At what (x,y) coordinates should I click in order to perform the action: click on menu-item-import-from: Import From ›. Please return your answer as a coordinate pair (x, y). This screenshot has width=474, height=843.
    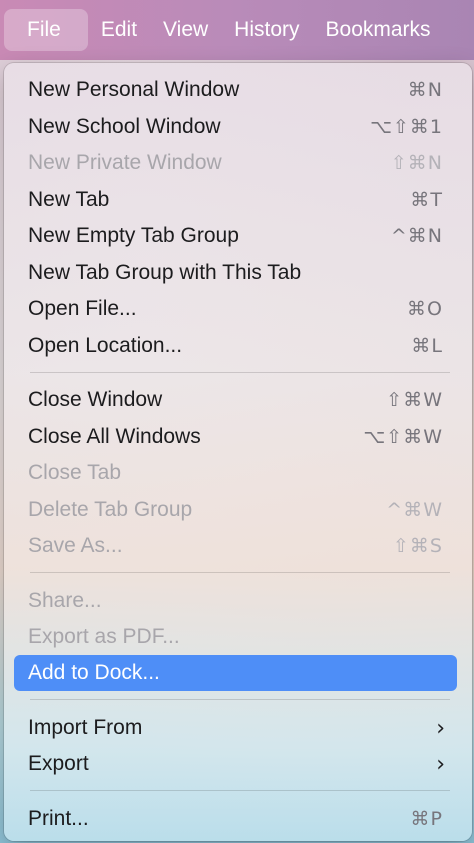
    Looking at the image, I should click on (235, 728).